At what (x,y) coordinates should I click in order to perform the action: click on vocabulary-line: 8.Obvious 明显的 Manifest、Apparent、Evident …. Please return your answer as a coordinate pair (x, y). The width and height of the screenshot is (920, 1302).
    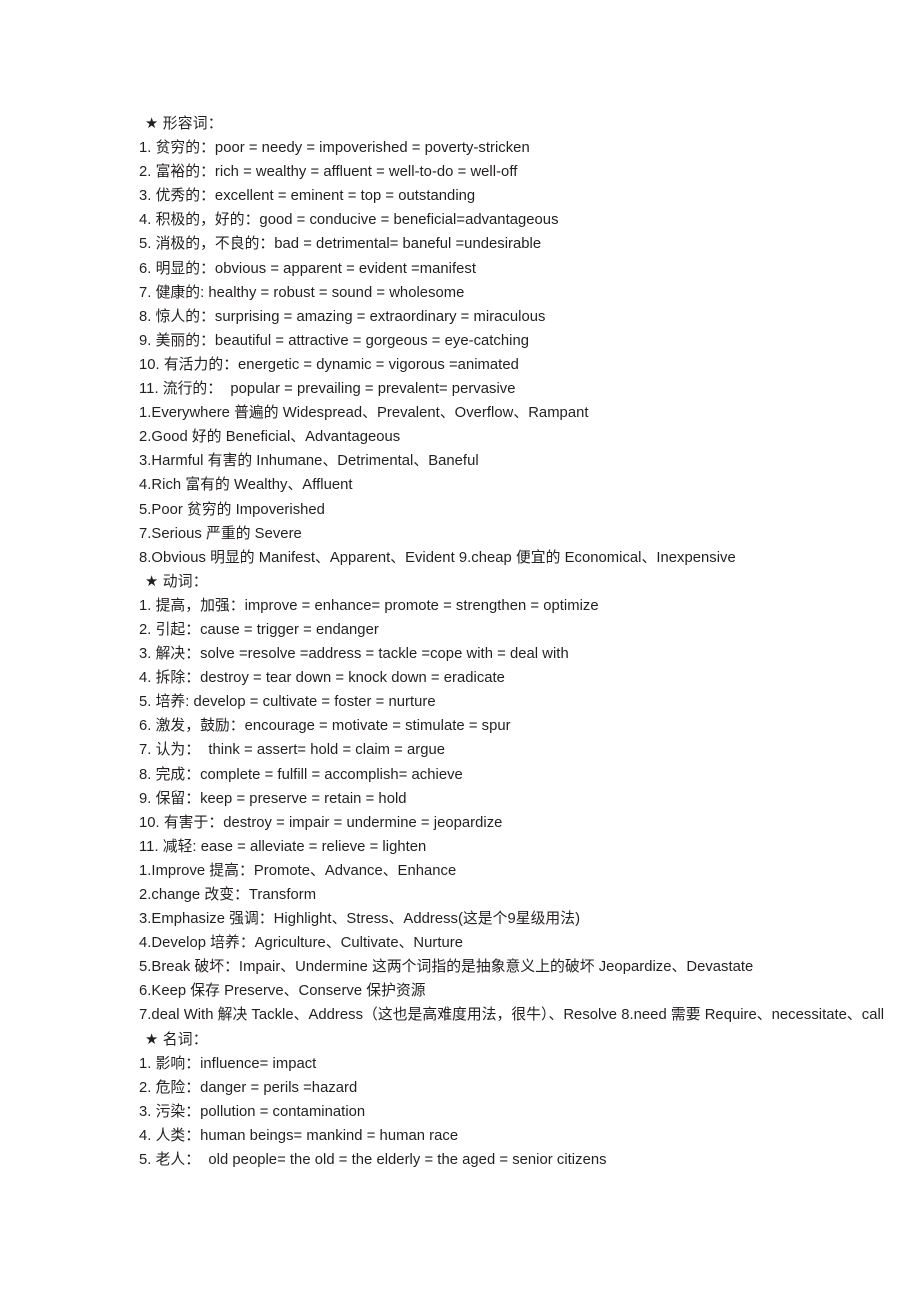
    Looking at the image, I should click on (437, 557).